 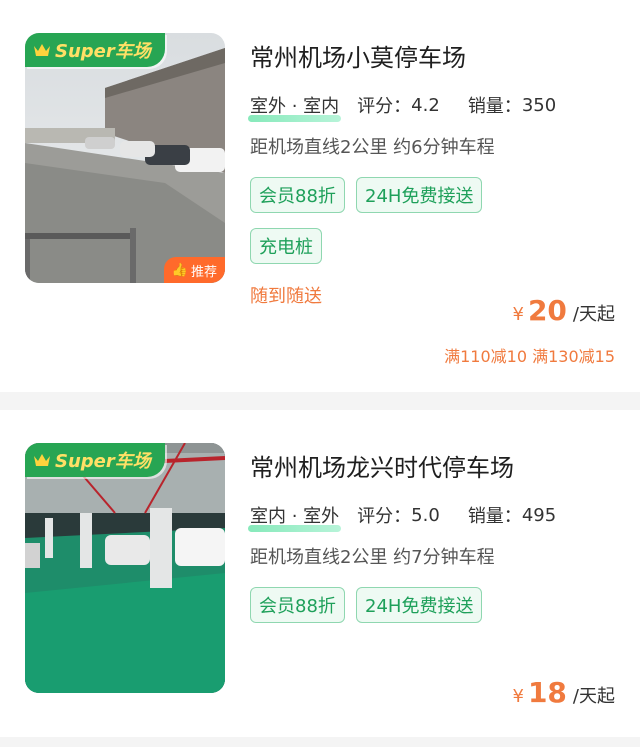 I want to click on recommend-label: 推荐, so click(x=203, y=272).